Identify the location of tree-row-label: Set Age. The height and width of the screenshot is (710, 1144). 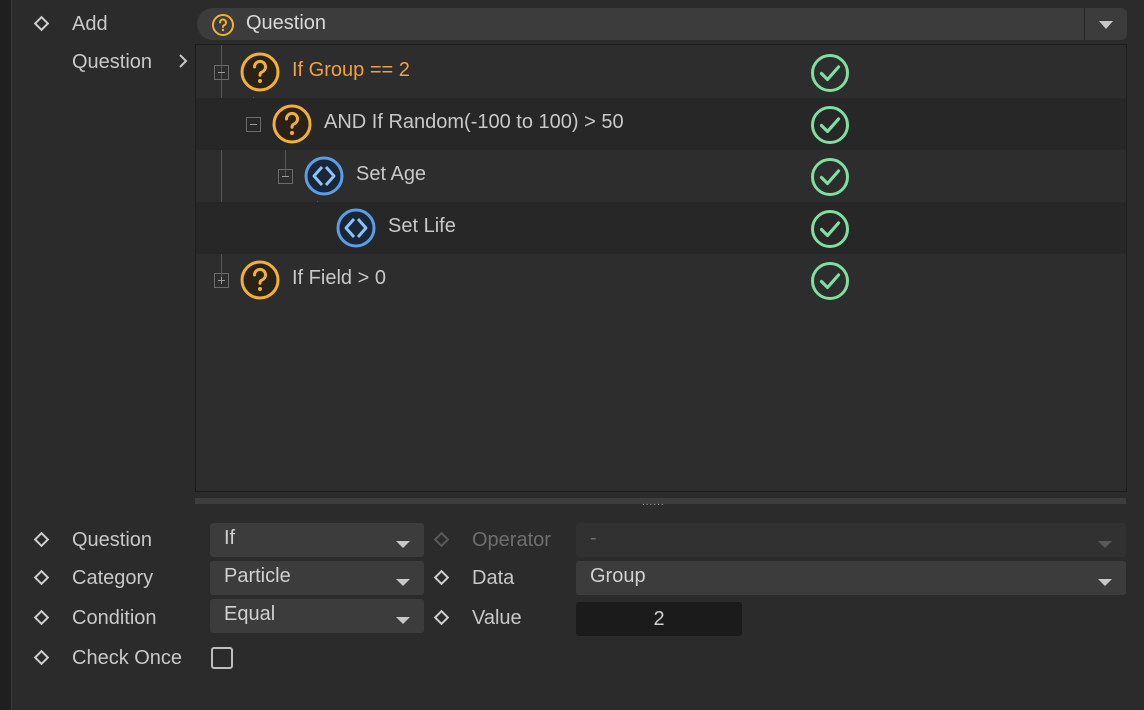
(391, 174).